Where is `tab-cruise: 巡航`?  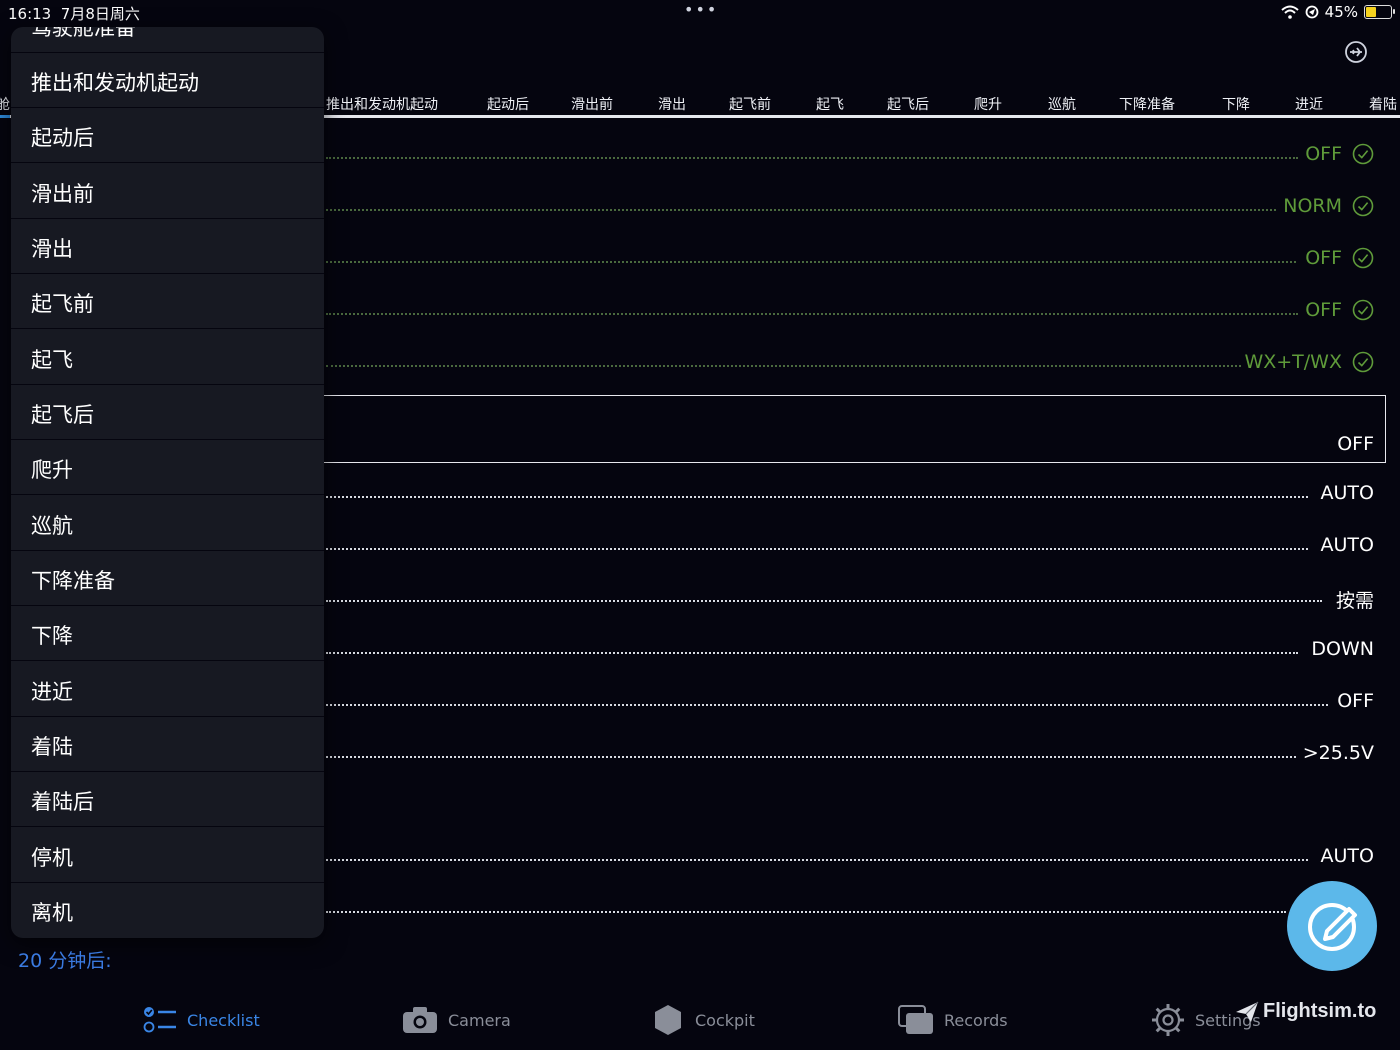
tab-cruise: 巡航 is located at coordinates (1062, 104).